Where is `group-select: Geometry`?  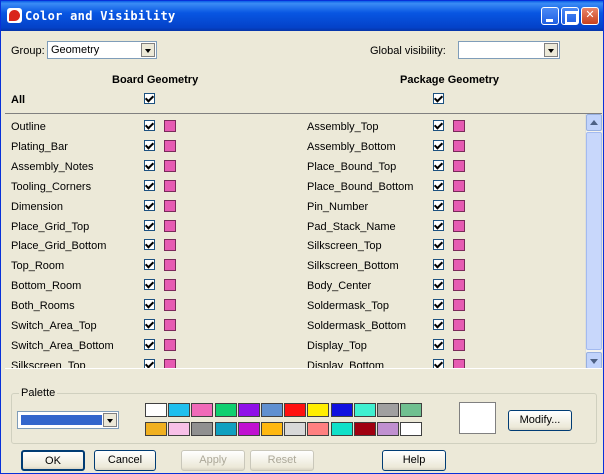 group-select: Geometry is located at coordinates (102, 50).